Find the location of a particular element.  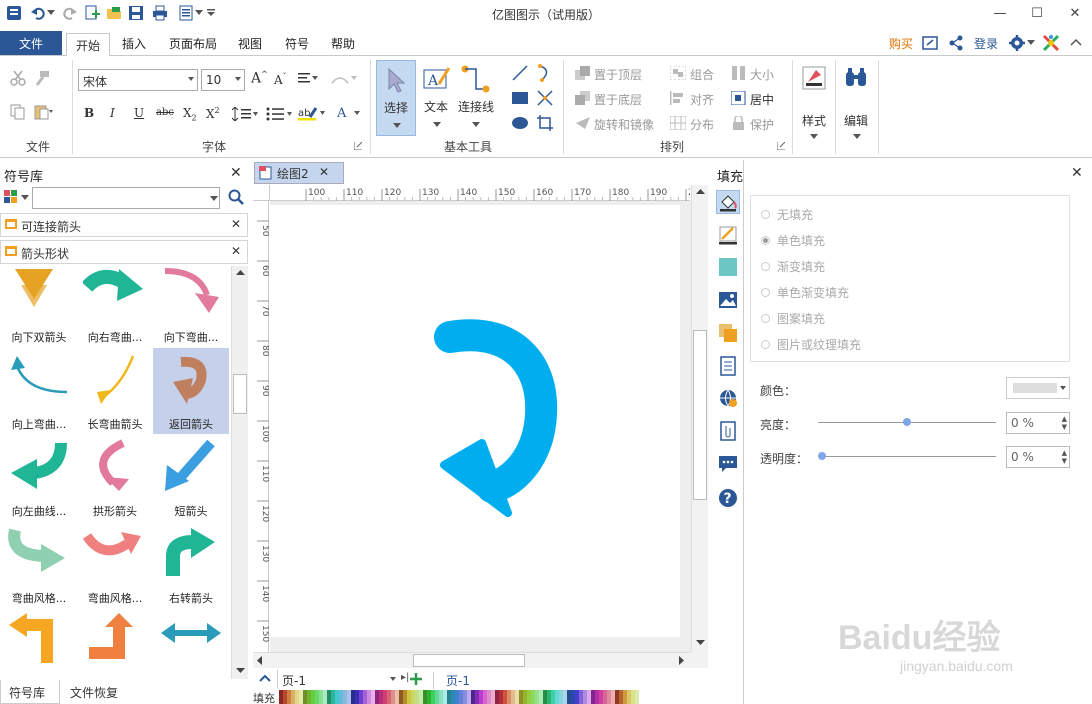

fill-option: 图片或纹理填充 is located at coordinates (811, 344).